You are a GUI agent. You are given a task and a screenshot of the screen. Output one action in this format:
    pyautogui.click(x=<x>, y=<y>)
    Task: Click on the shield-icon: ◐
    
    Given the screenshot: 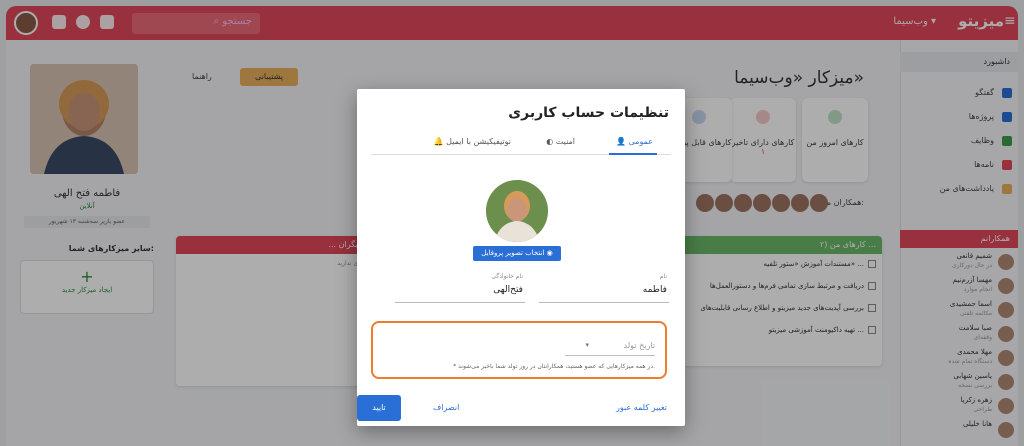 What is the action you would take?
    pyautogui.click(x=551, y=141)
    